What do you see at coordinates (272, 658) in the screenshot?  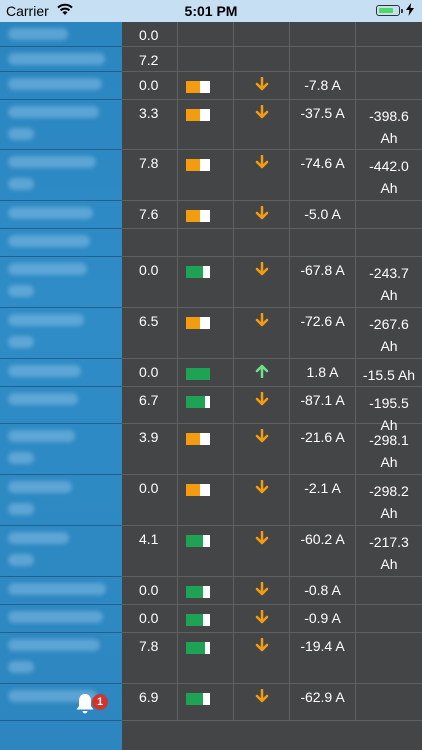 I see `table-row: 7.8 -19.4 A` at bounding box center [272, 658].